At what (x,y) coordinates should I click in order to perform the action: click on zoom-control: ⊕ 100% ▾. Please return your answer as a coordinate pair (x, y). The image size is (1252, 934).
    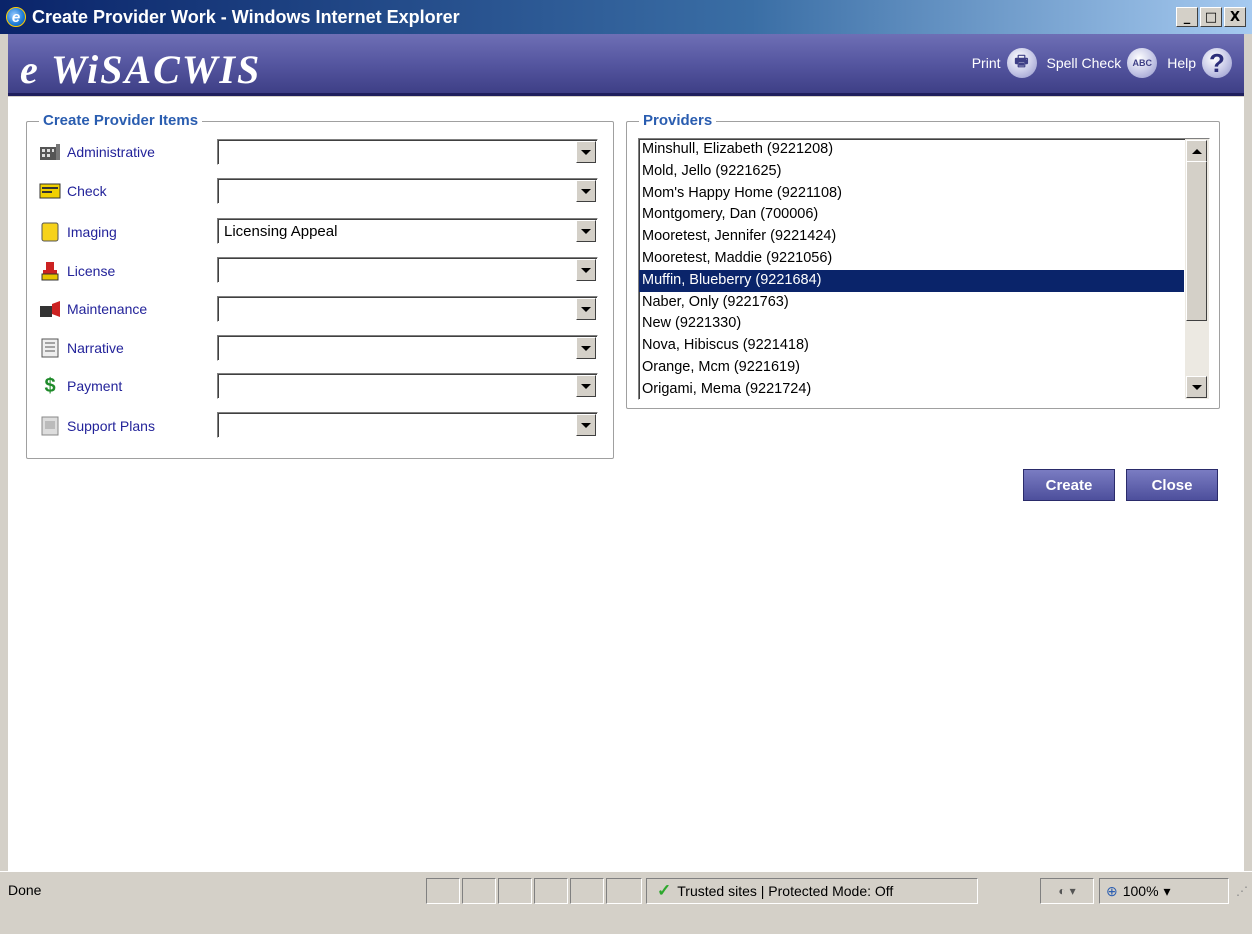
    Looking at the image, I should click on (1164, 891).